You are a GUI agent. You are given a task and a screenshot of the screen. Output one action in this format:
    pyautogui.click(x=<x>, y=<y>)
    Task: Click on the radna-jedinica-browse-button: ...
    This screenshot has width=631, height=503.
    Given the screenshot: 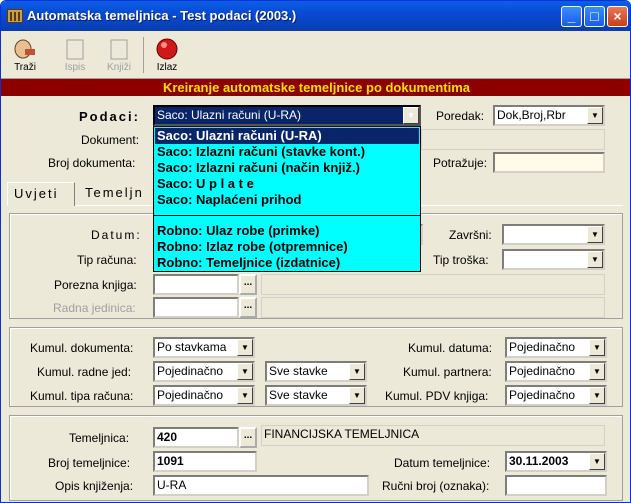 What is the action you would take?
    pyautogui.click(x=248, y=307)
    